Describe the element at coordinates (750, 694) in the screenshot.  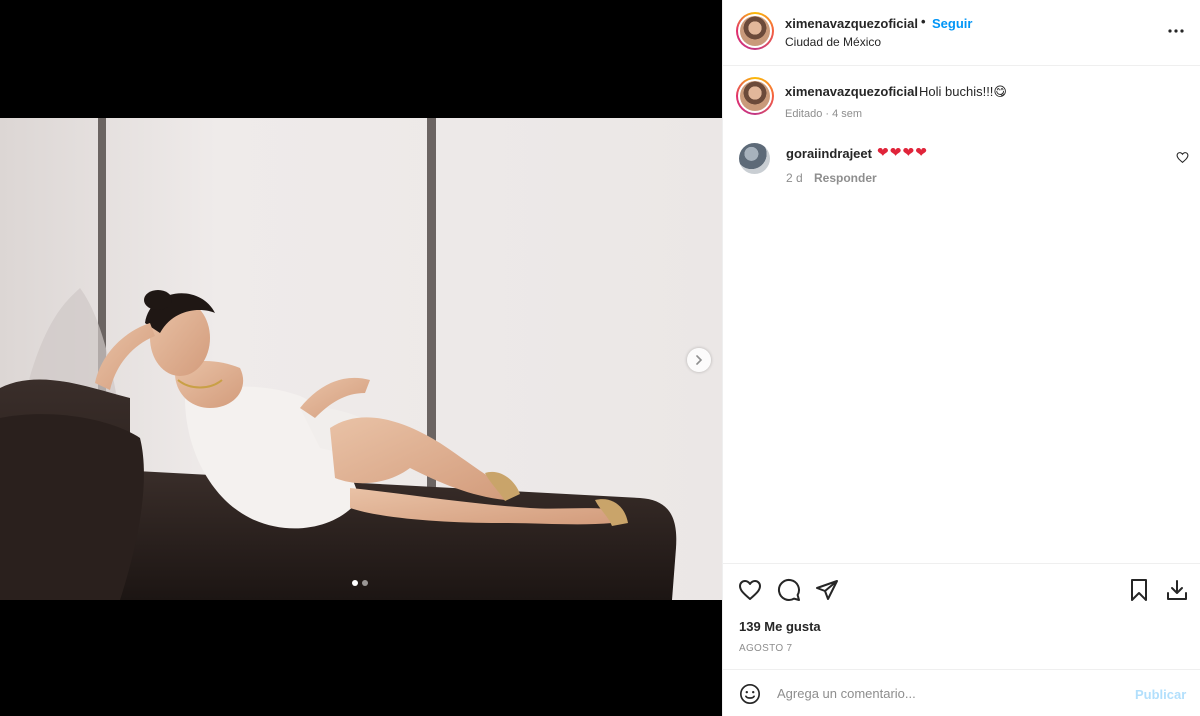
I see `emoji-icon` at that location.